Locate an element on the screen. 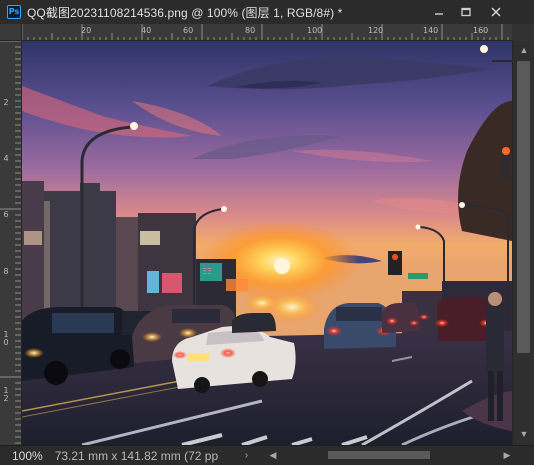  scroll-up-arrow-icon: ▲ is located at coordinates (524, 50).